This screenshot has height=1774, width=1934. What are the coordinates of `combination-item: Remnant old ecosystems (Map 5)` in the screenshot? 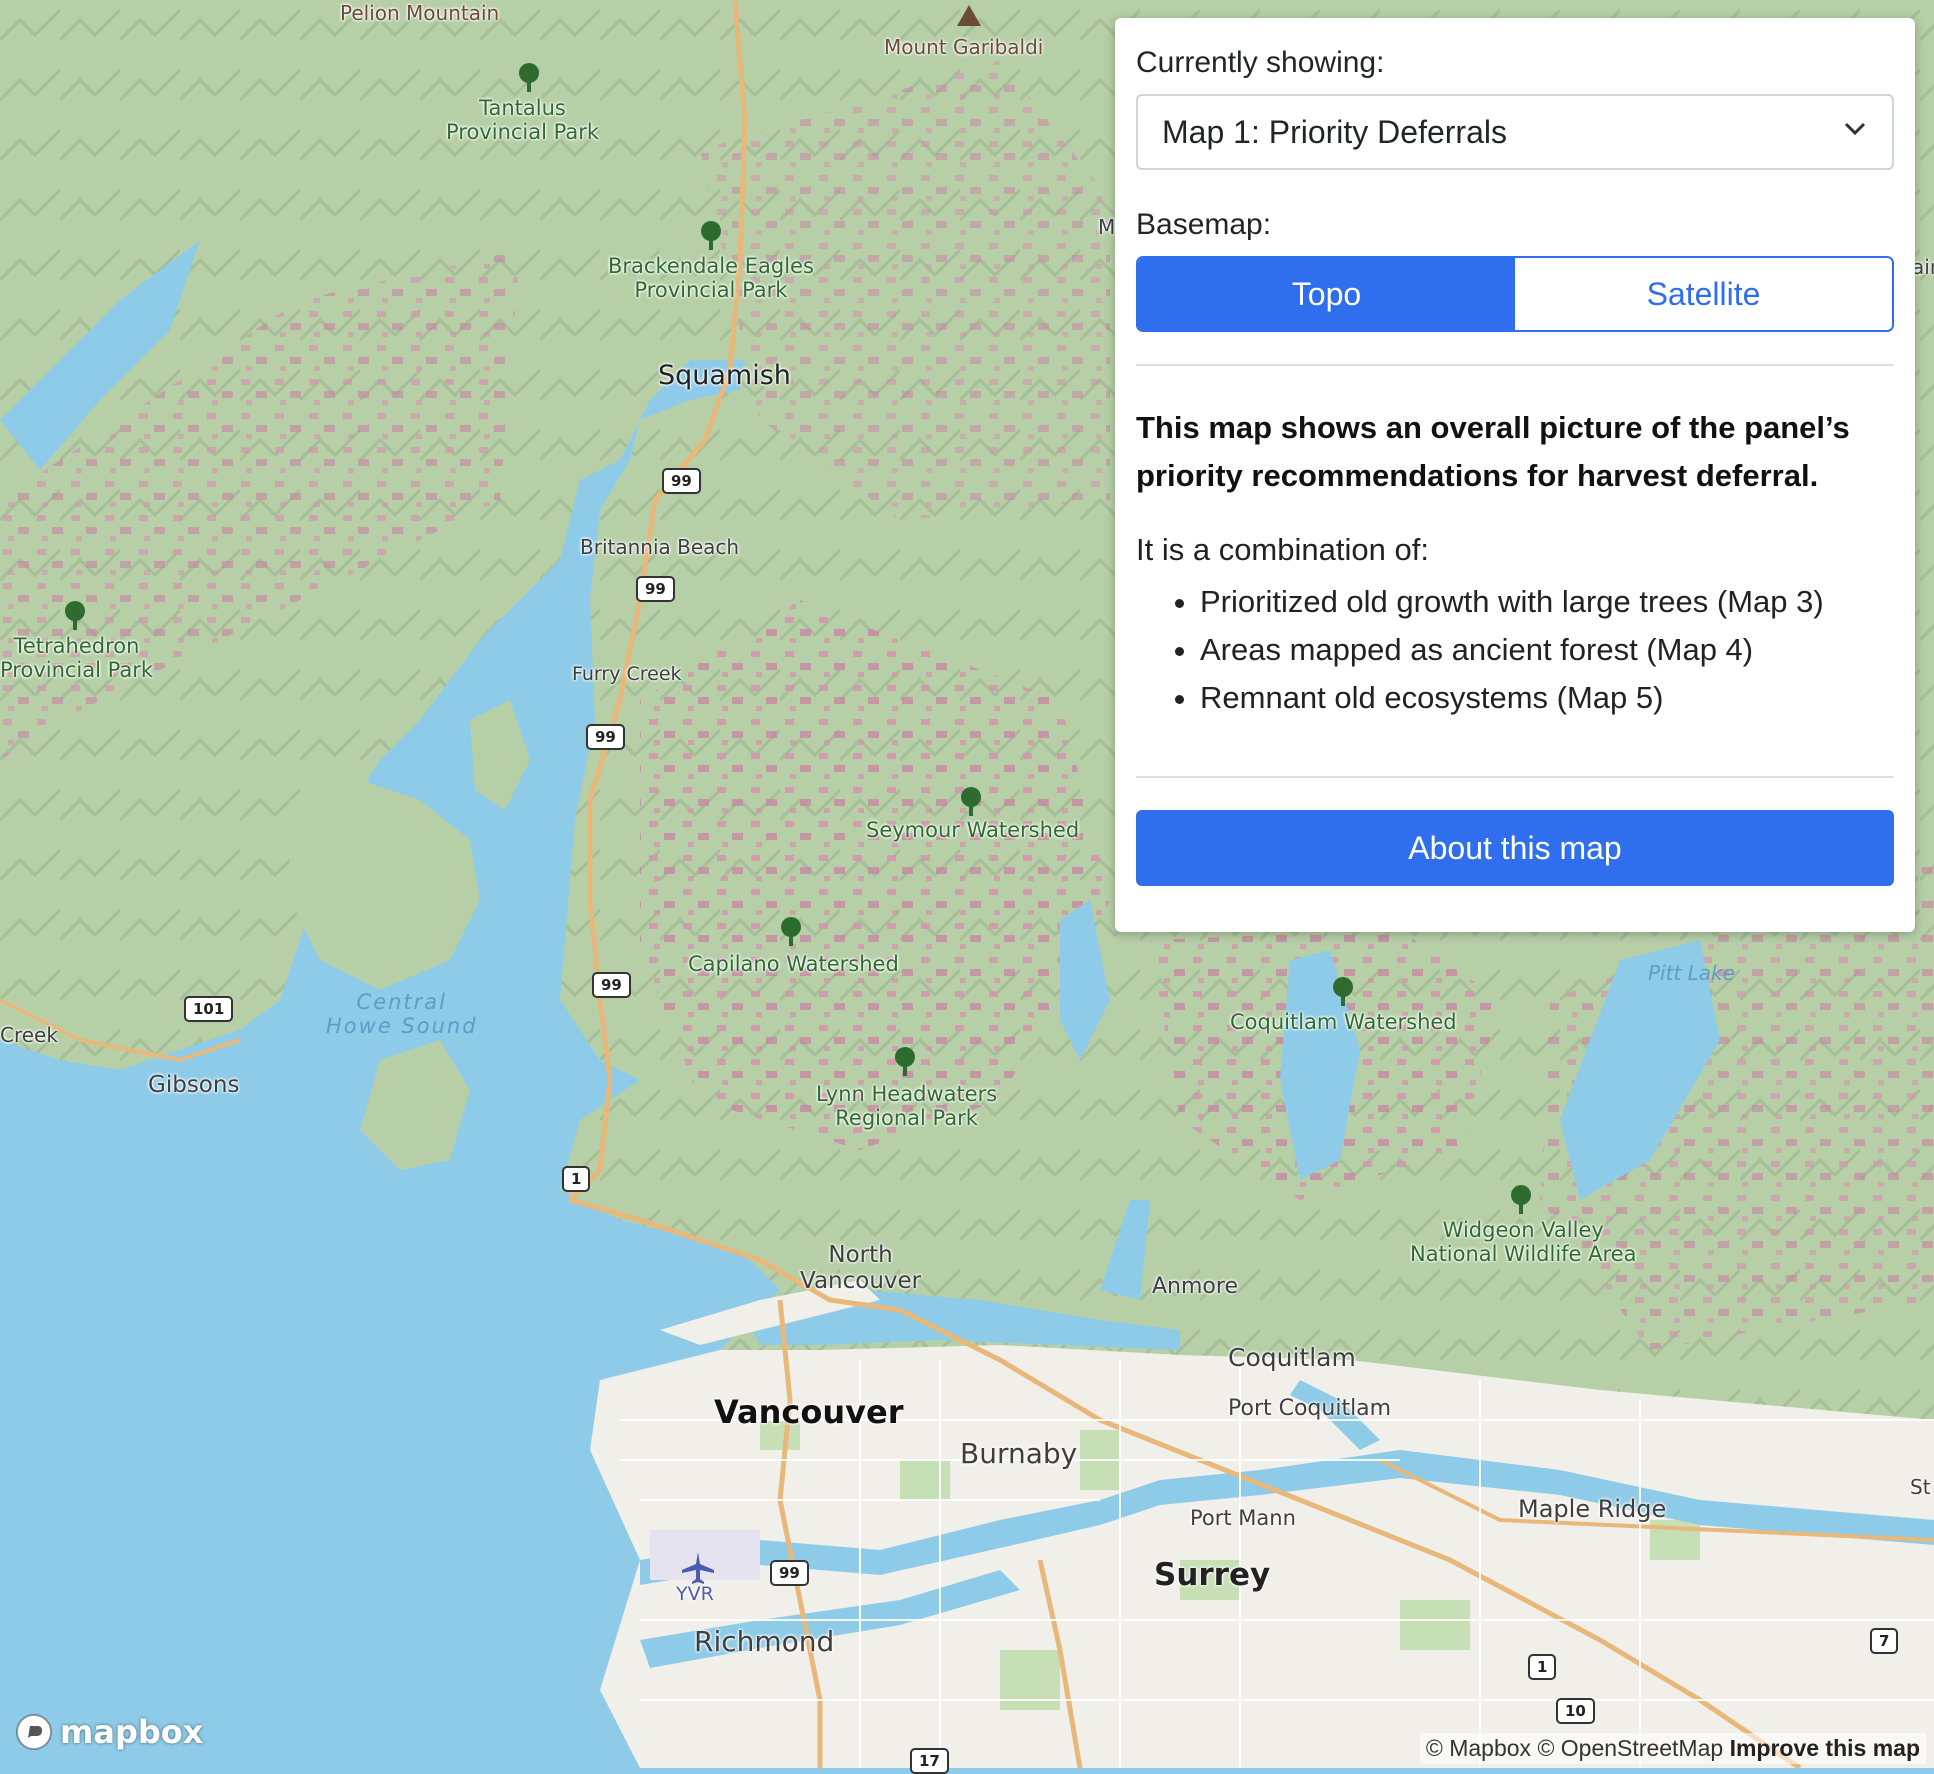 It's located at (1547, 698).